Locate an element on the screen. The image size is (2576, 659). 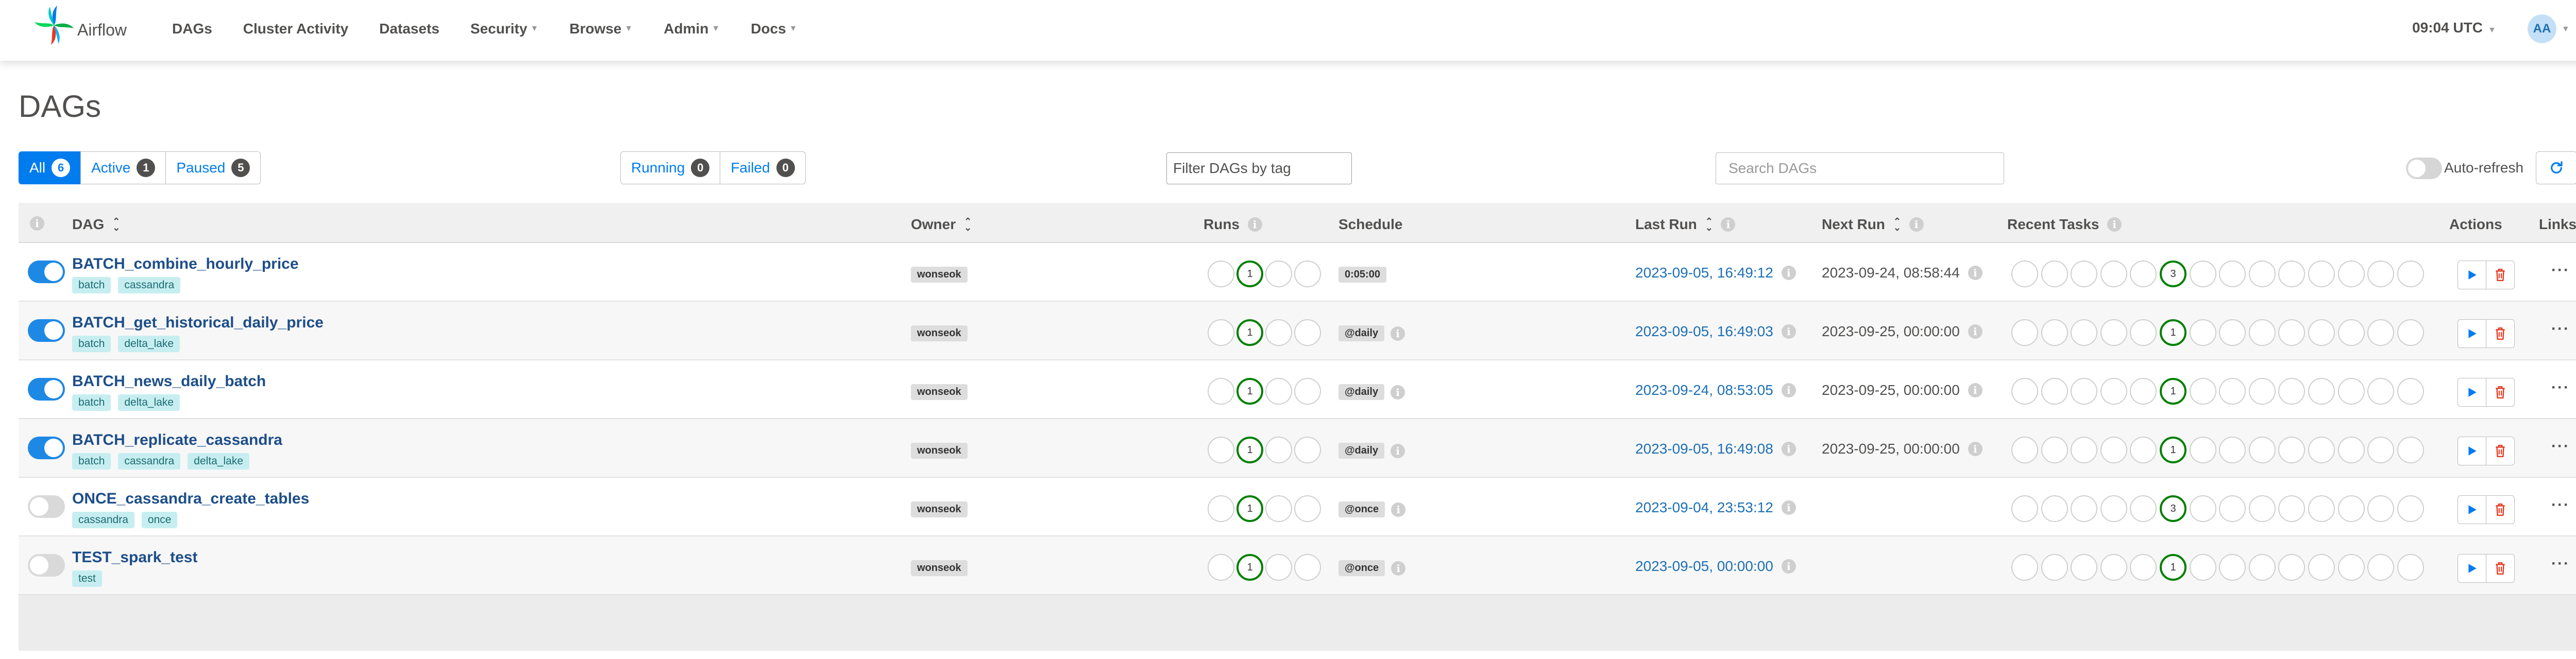
nav-docs: Docs ▼ is located at coordinates (774, 29).